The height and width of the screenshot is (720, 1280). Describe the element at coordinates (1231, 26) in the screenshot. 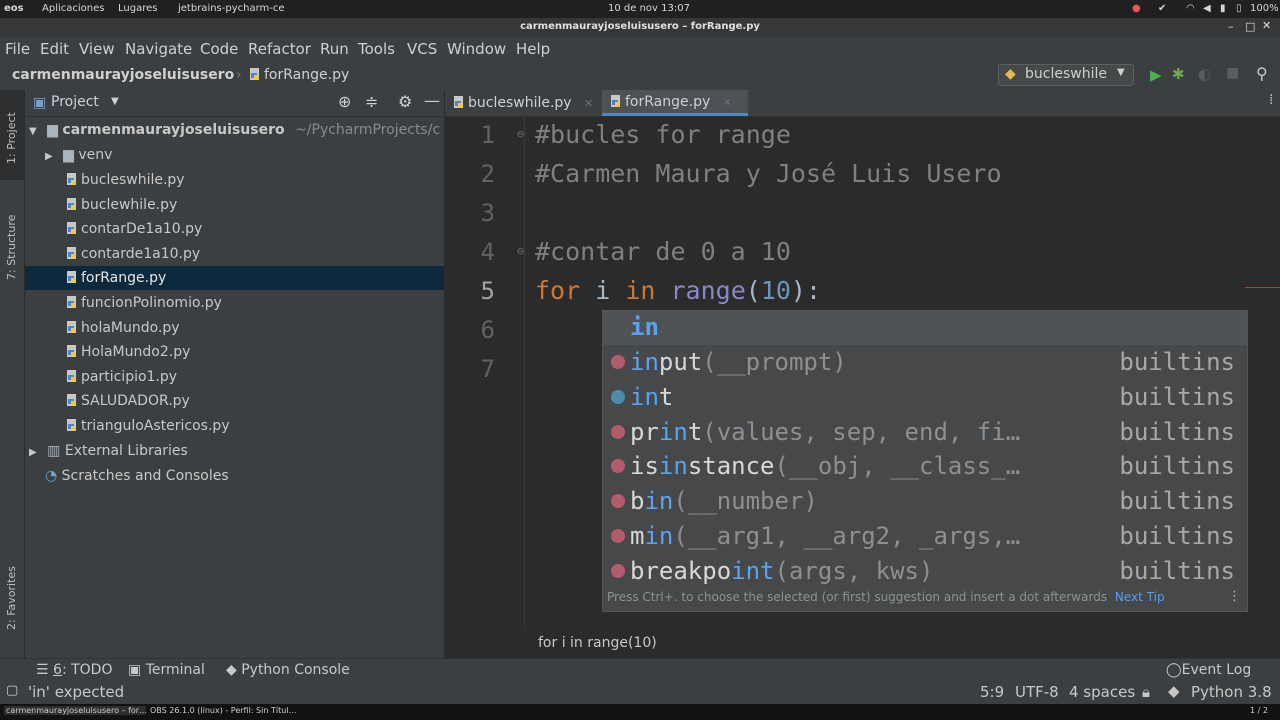

I see `minimize-icon: –` at that location.